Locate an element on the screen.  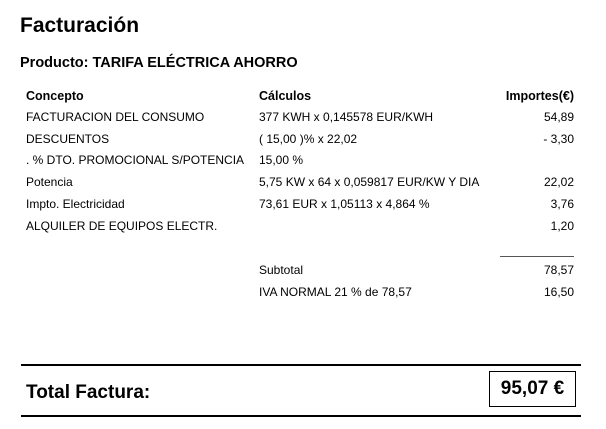
header-concept: Concepto is located at coordinates (55, 96).